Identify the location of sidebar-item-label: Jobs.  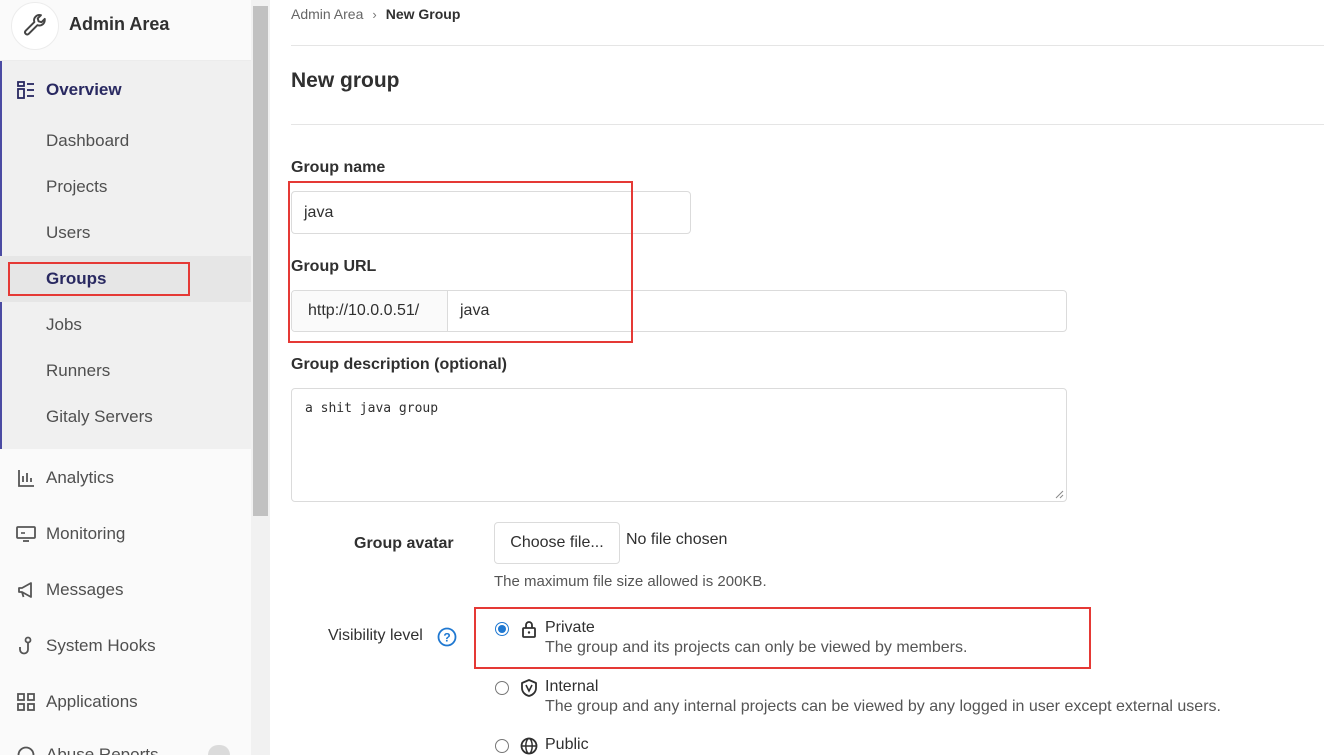
(64, 324).